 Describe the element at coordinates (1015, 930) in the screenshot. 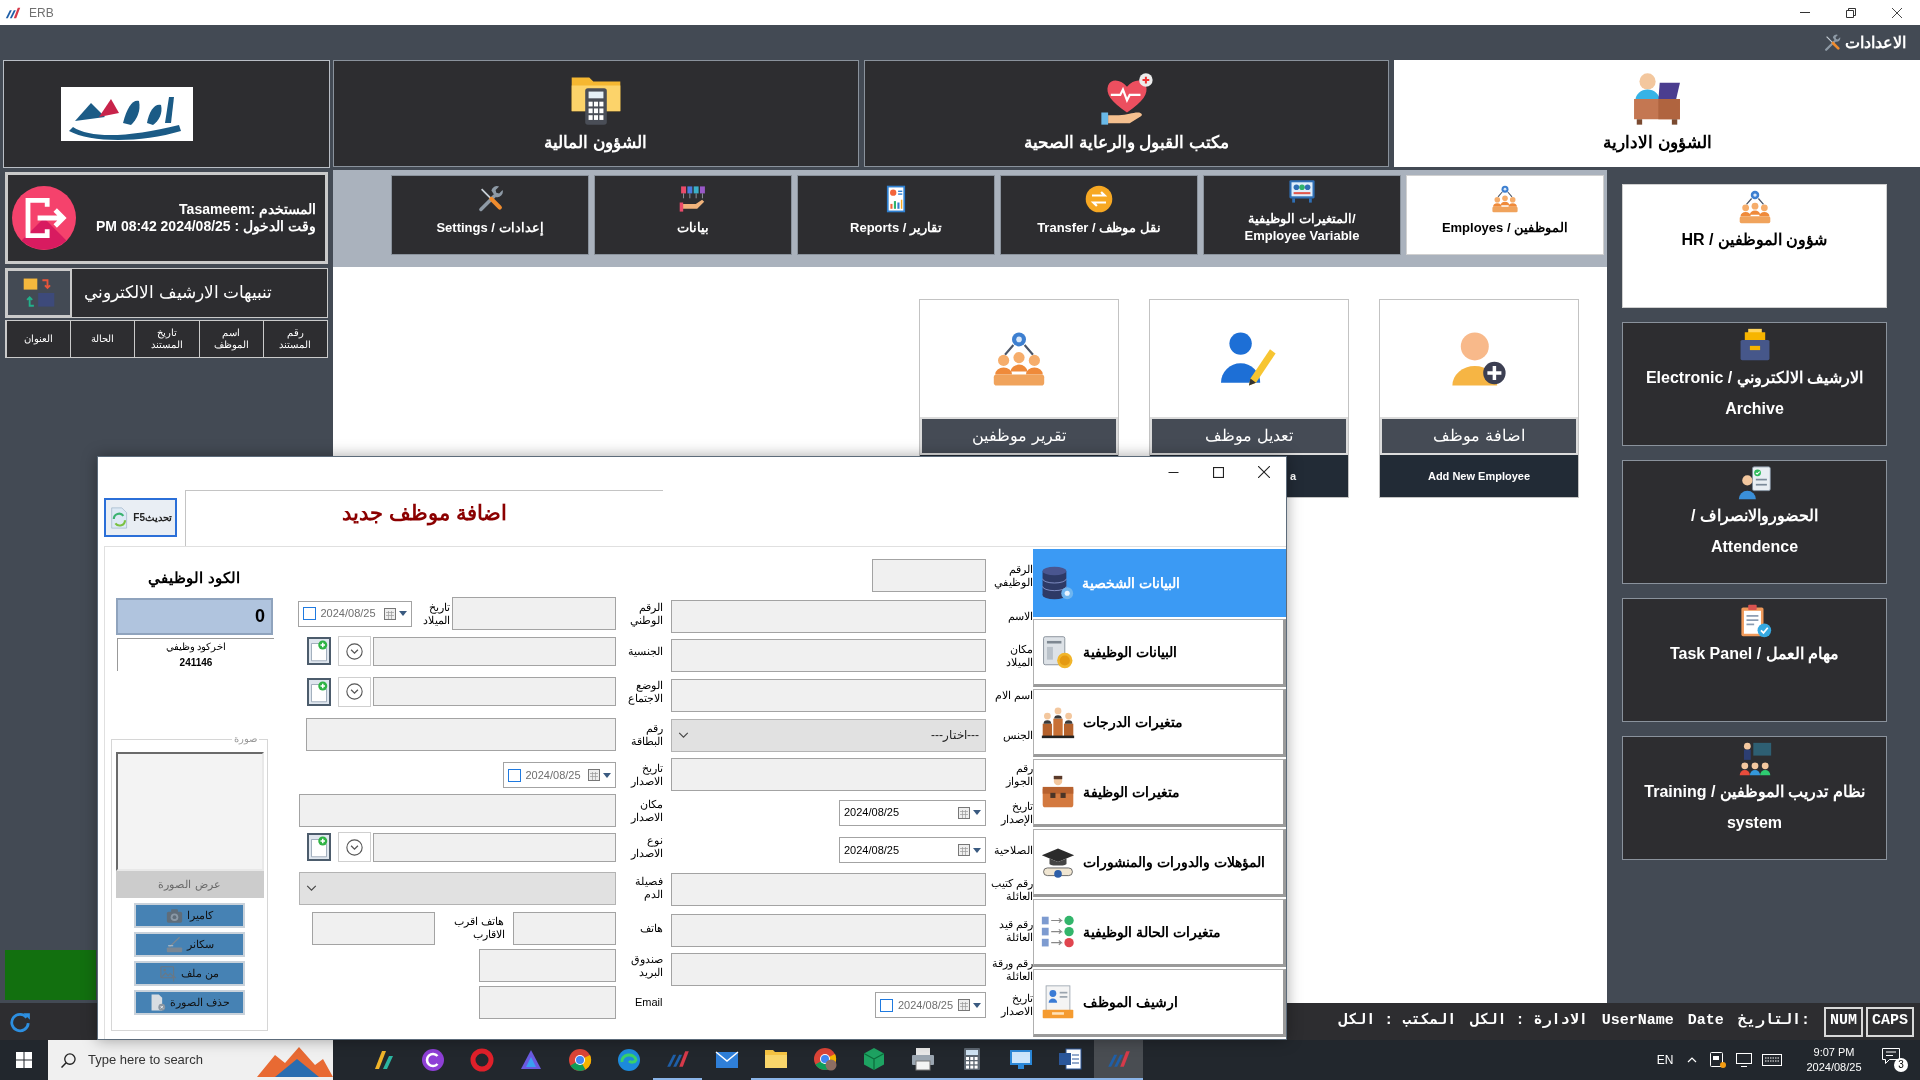

I see `field-label: رقم قيد العائلة` at that location.